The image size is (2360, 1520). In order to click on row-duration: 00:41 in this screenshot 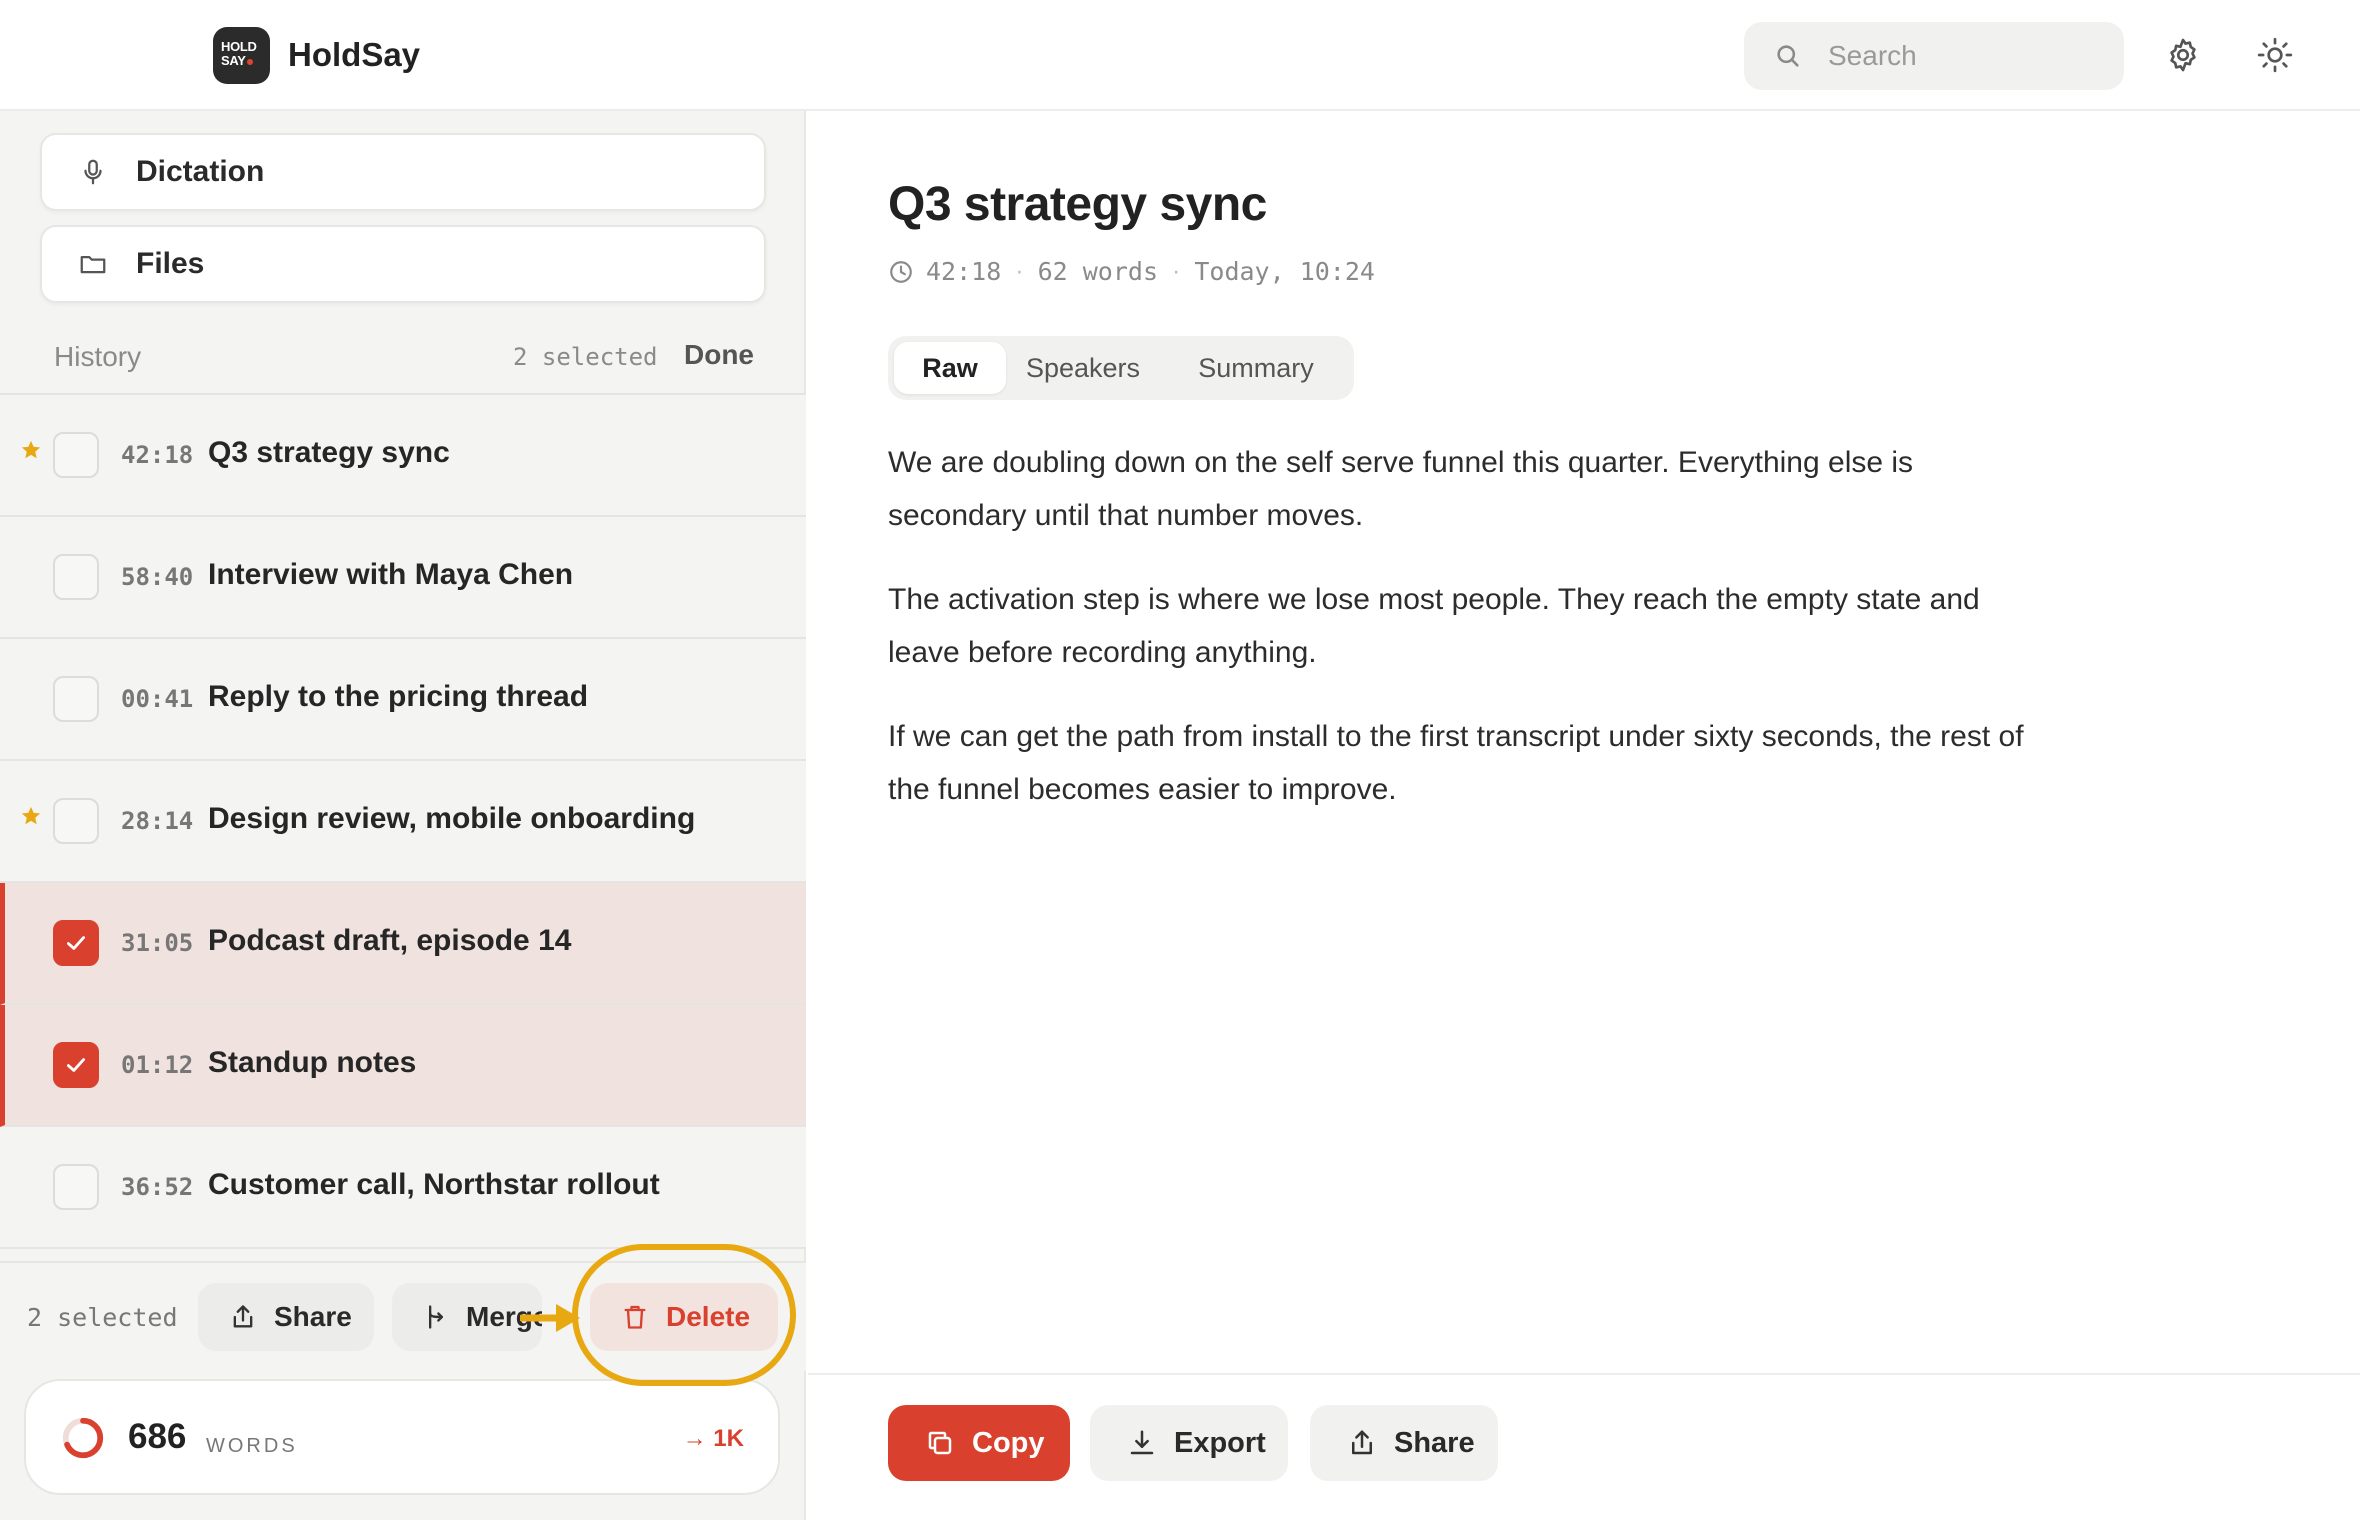, I will do `click(157, 699)`.